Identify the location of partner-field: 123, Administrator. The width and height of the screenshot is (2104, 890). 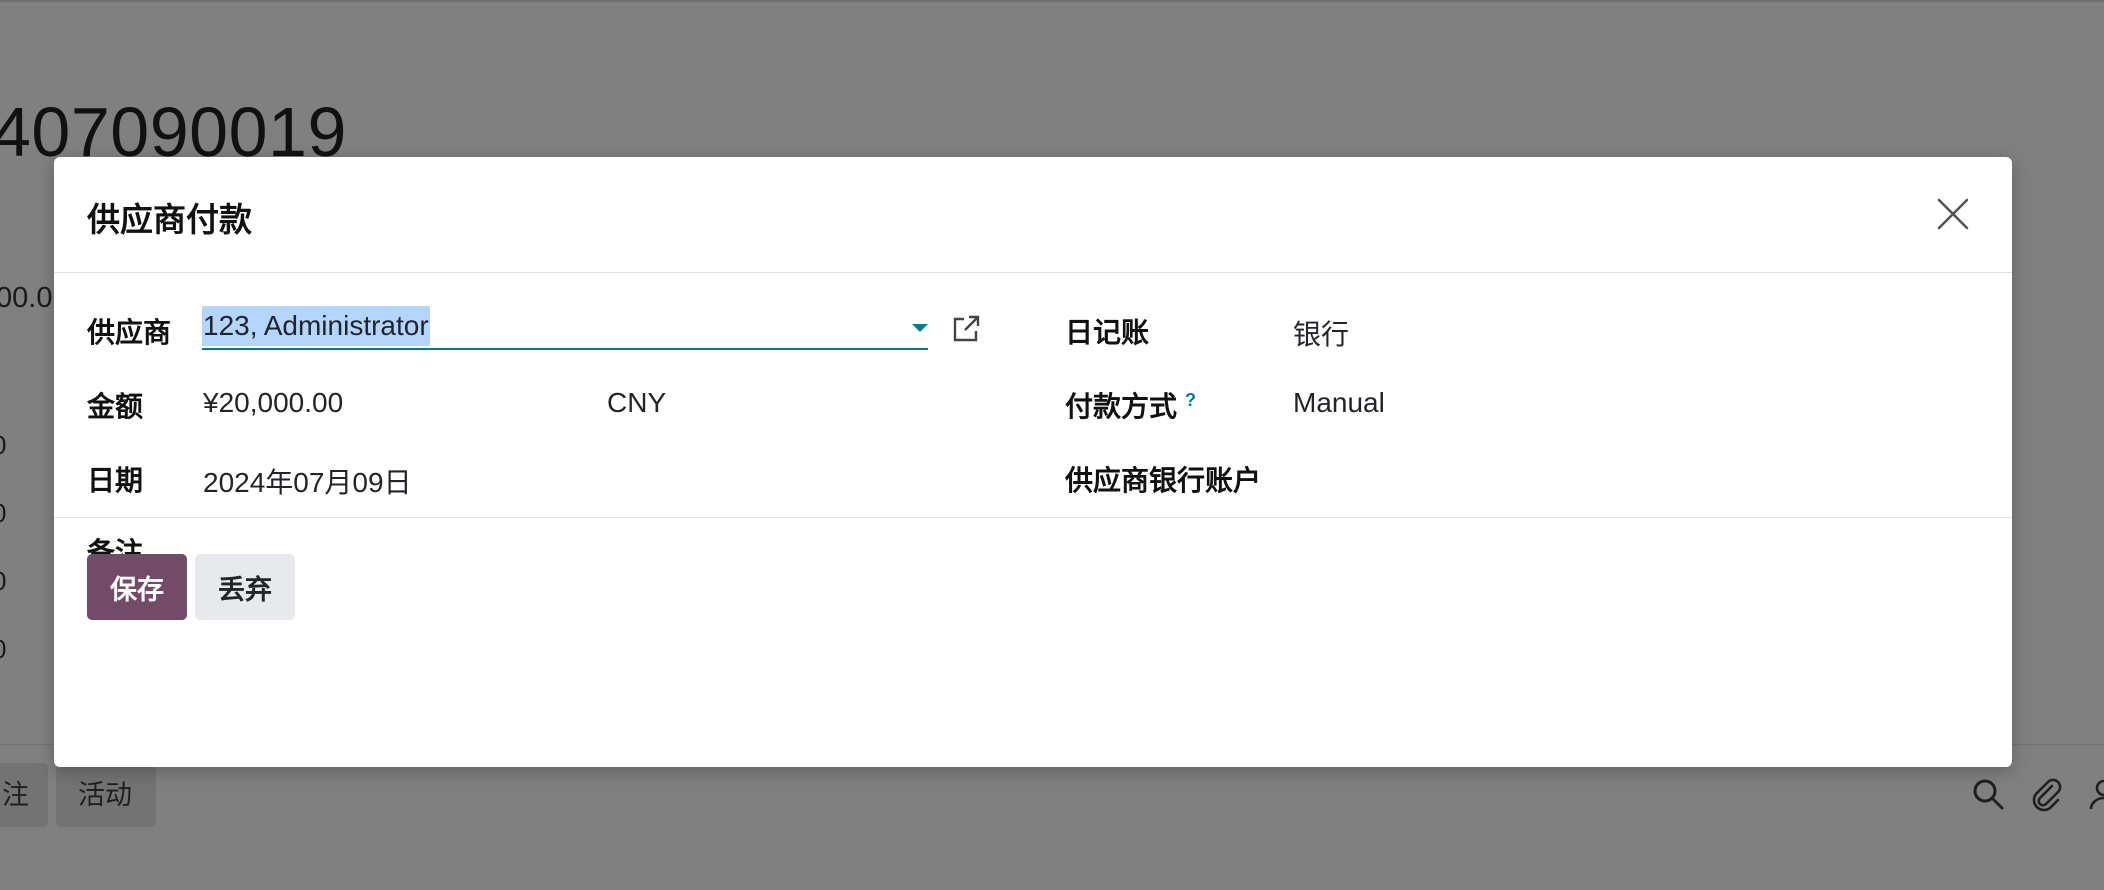
(565, 328).